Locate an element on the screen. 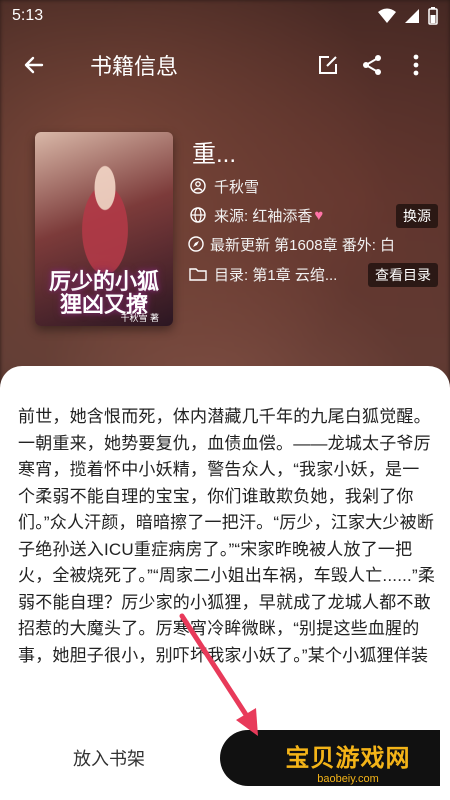 The image size is (450, 800). watermark-logo: 宝贝游戏网 baobeiy.com is located at coordinates (348, 761).